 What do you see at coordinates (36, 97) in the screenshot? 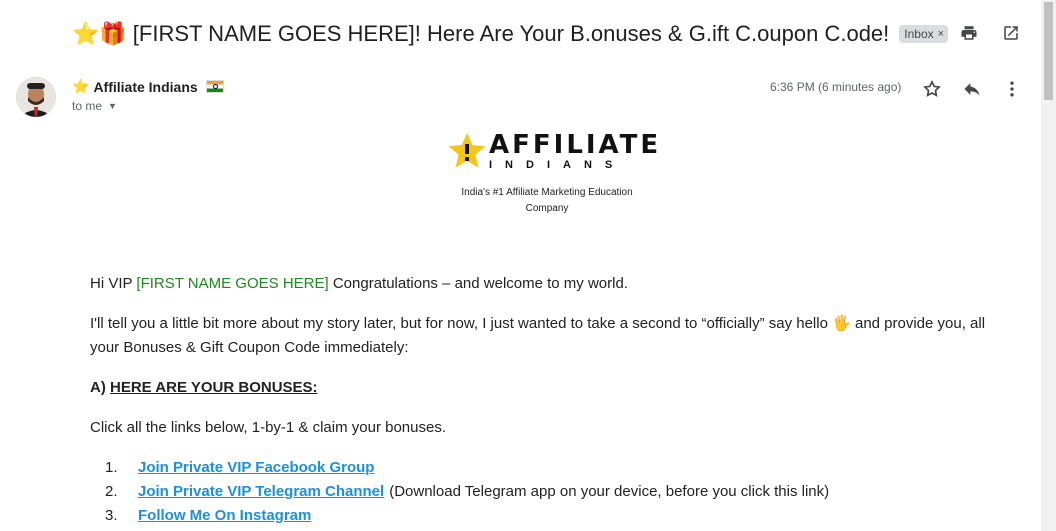
I see `sender-avatar` at bounding box center [36, 97].